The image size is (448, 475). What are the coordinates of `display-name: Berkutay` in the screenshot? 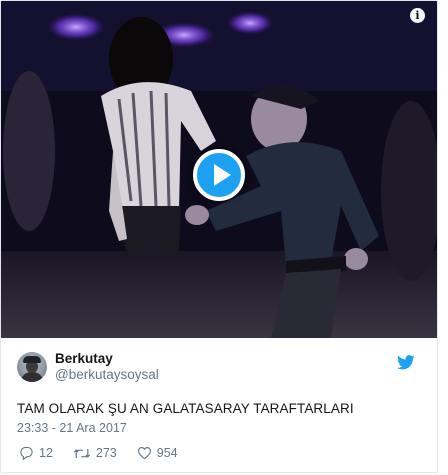 It's located at (107, 358).